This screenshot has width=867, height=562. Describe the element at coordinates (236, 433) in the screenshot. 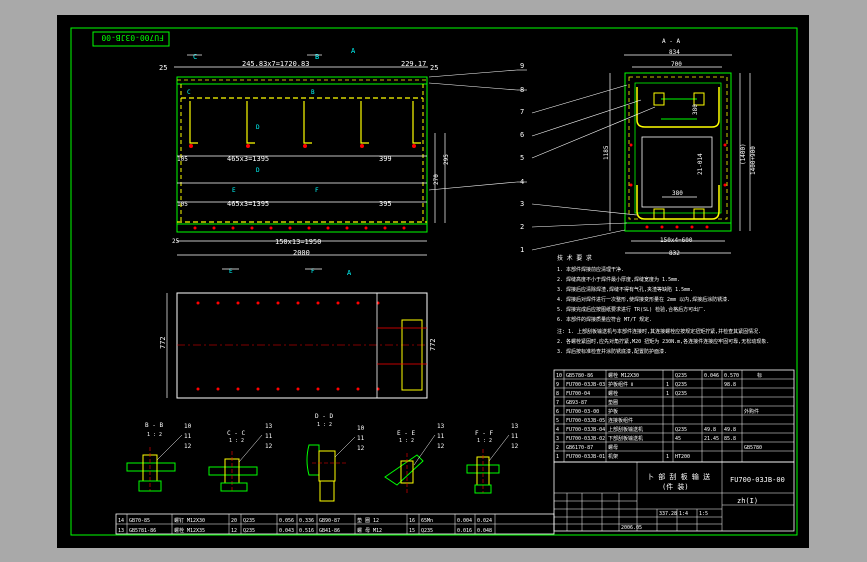

I see `detail-cc-title: C - C` at that location.